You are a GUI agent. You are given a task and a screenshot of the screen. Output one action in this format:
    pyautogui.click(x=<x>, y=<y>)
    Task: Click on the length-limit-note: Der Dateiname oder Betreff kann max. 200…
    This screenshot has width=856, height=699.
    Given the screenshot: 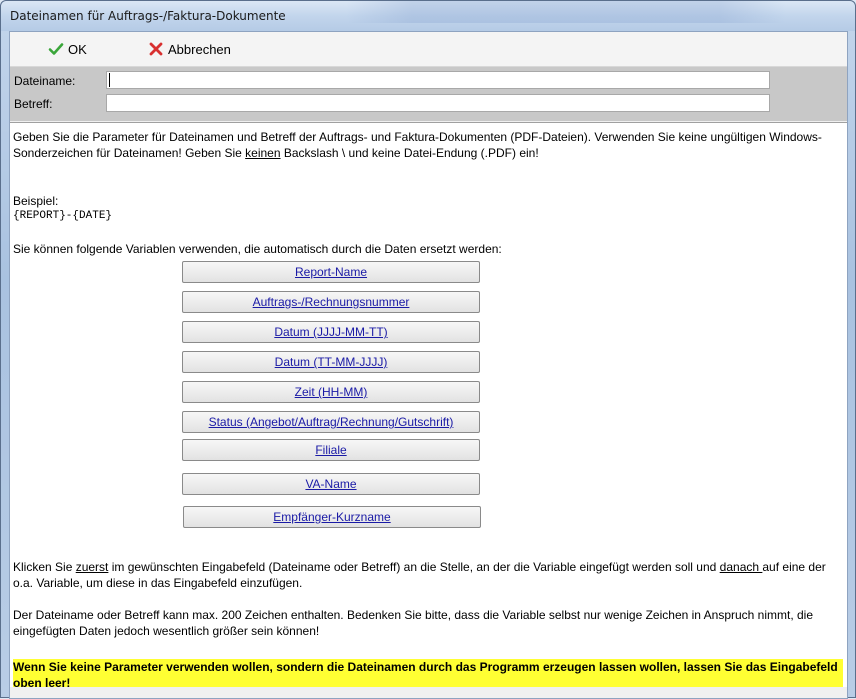 What is the action you would take?
    pyautogui.click(x=413, y=623)
    